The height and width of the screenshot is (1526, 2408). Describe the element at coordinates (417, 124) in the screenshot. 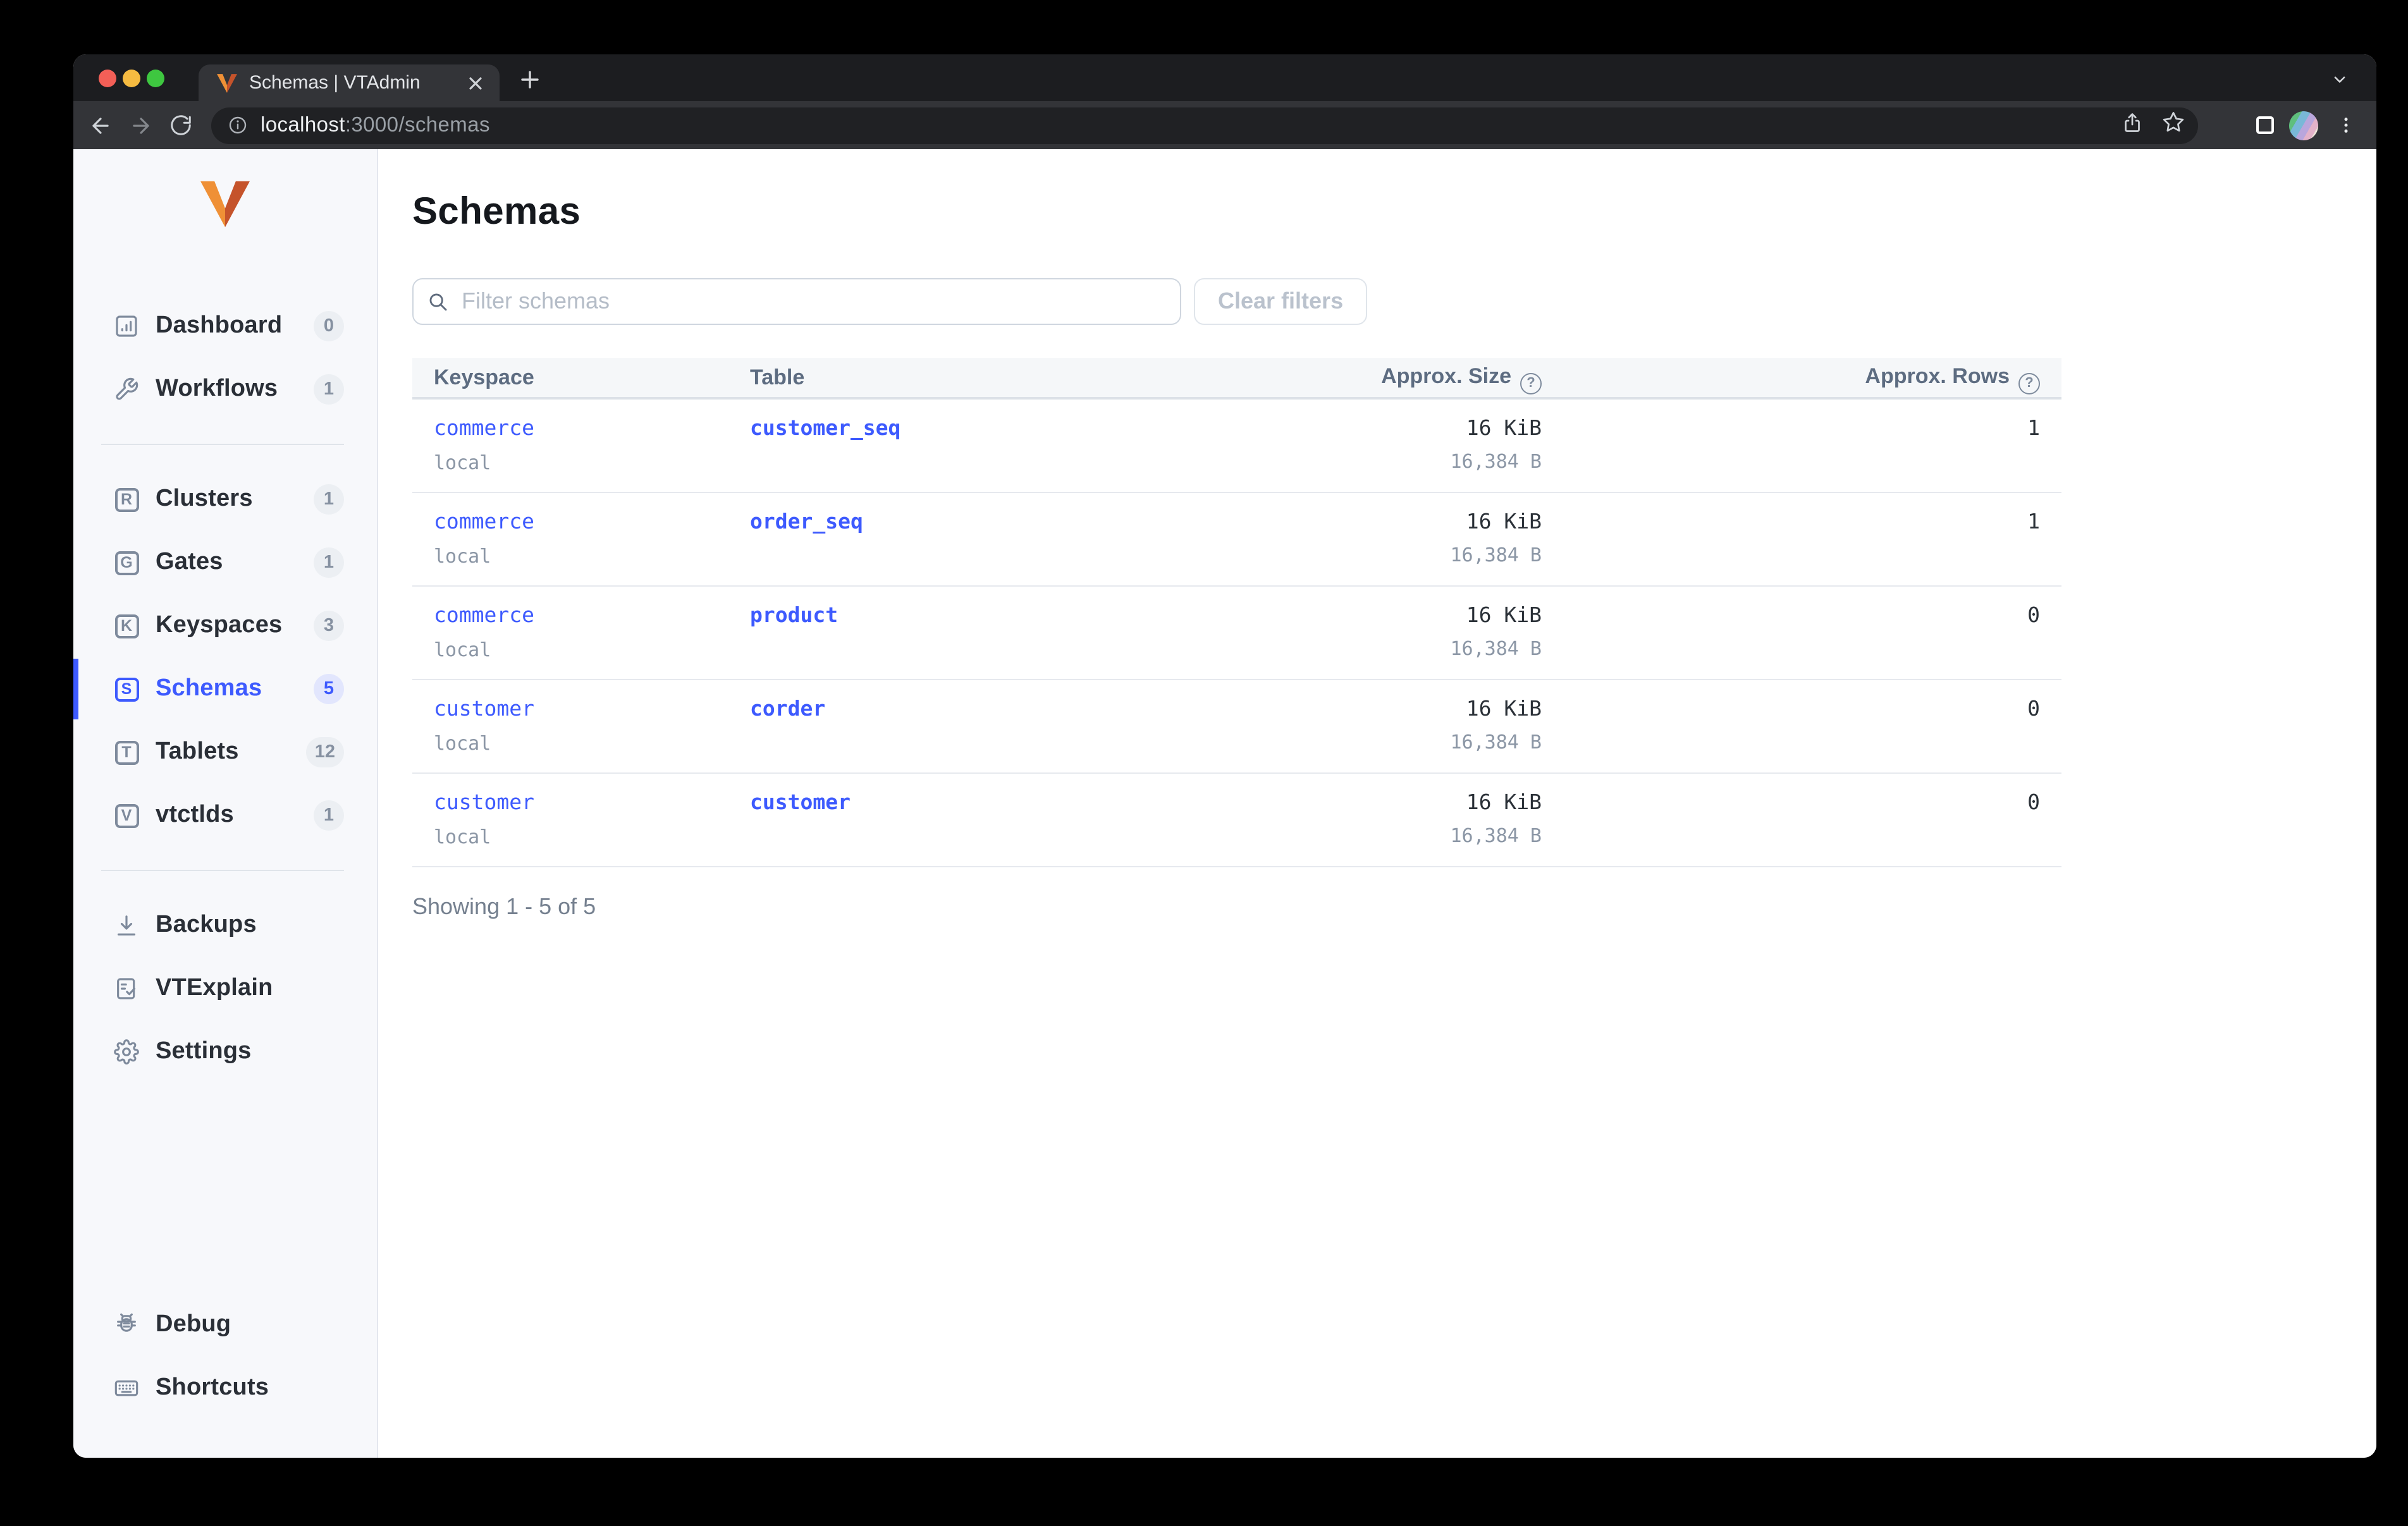

I see `url-path: :3000/schemas` at that location.